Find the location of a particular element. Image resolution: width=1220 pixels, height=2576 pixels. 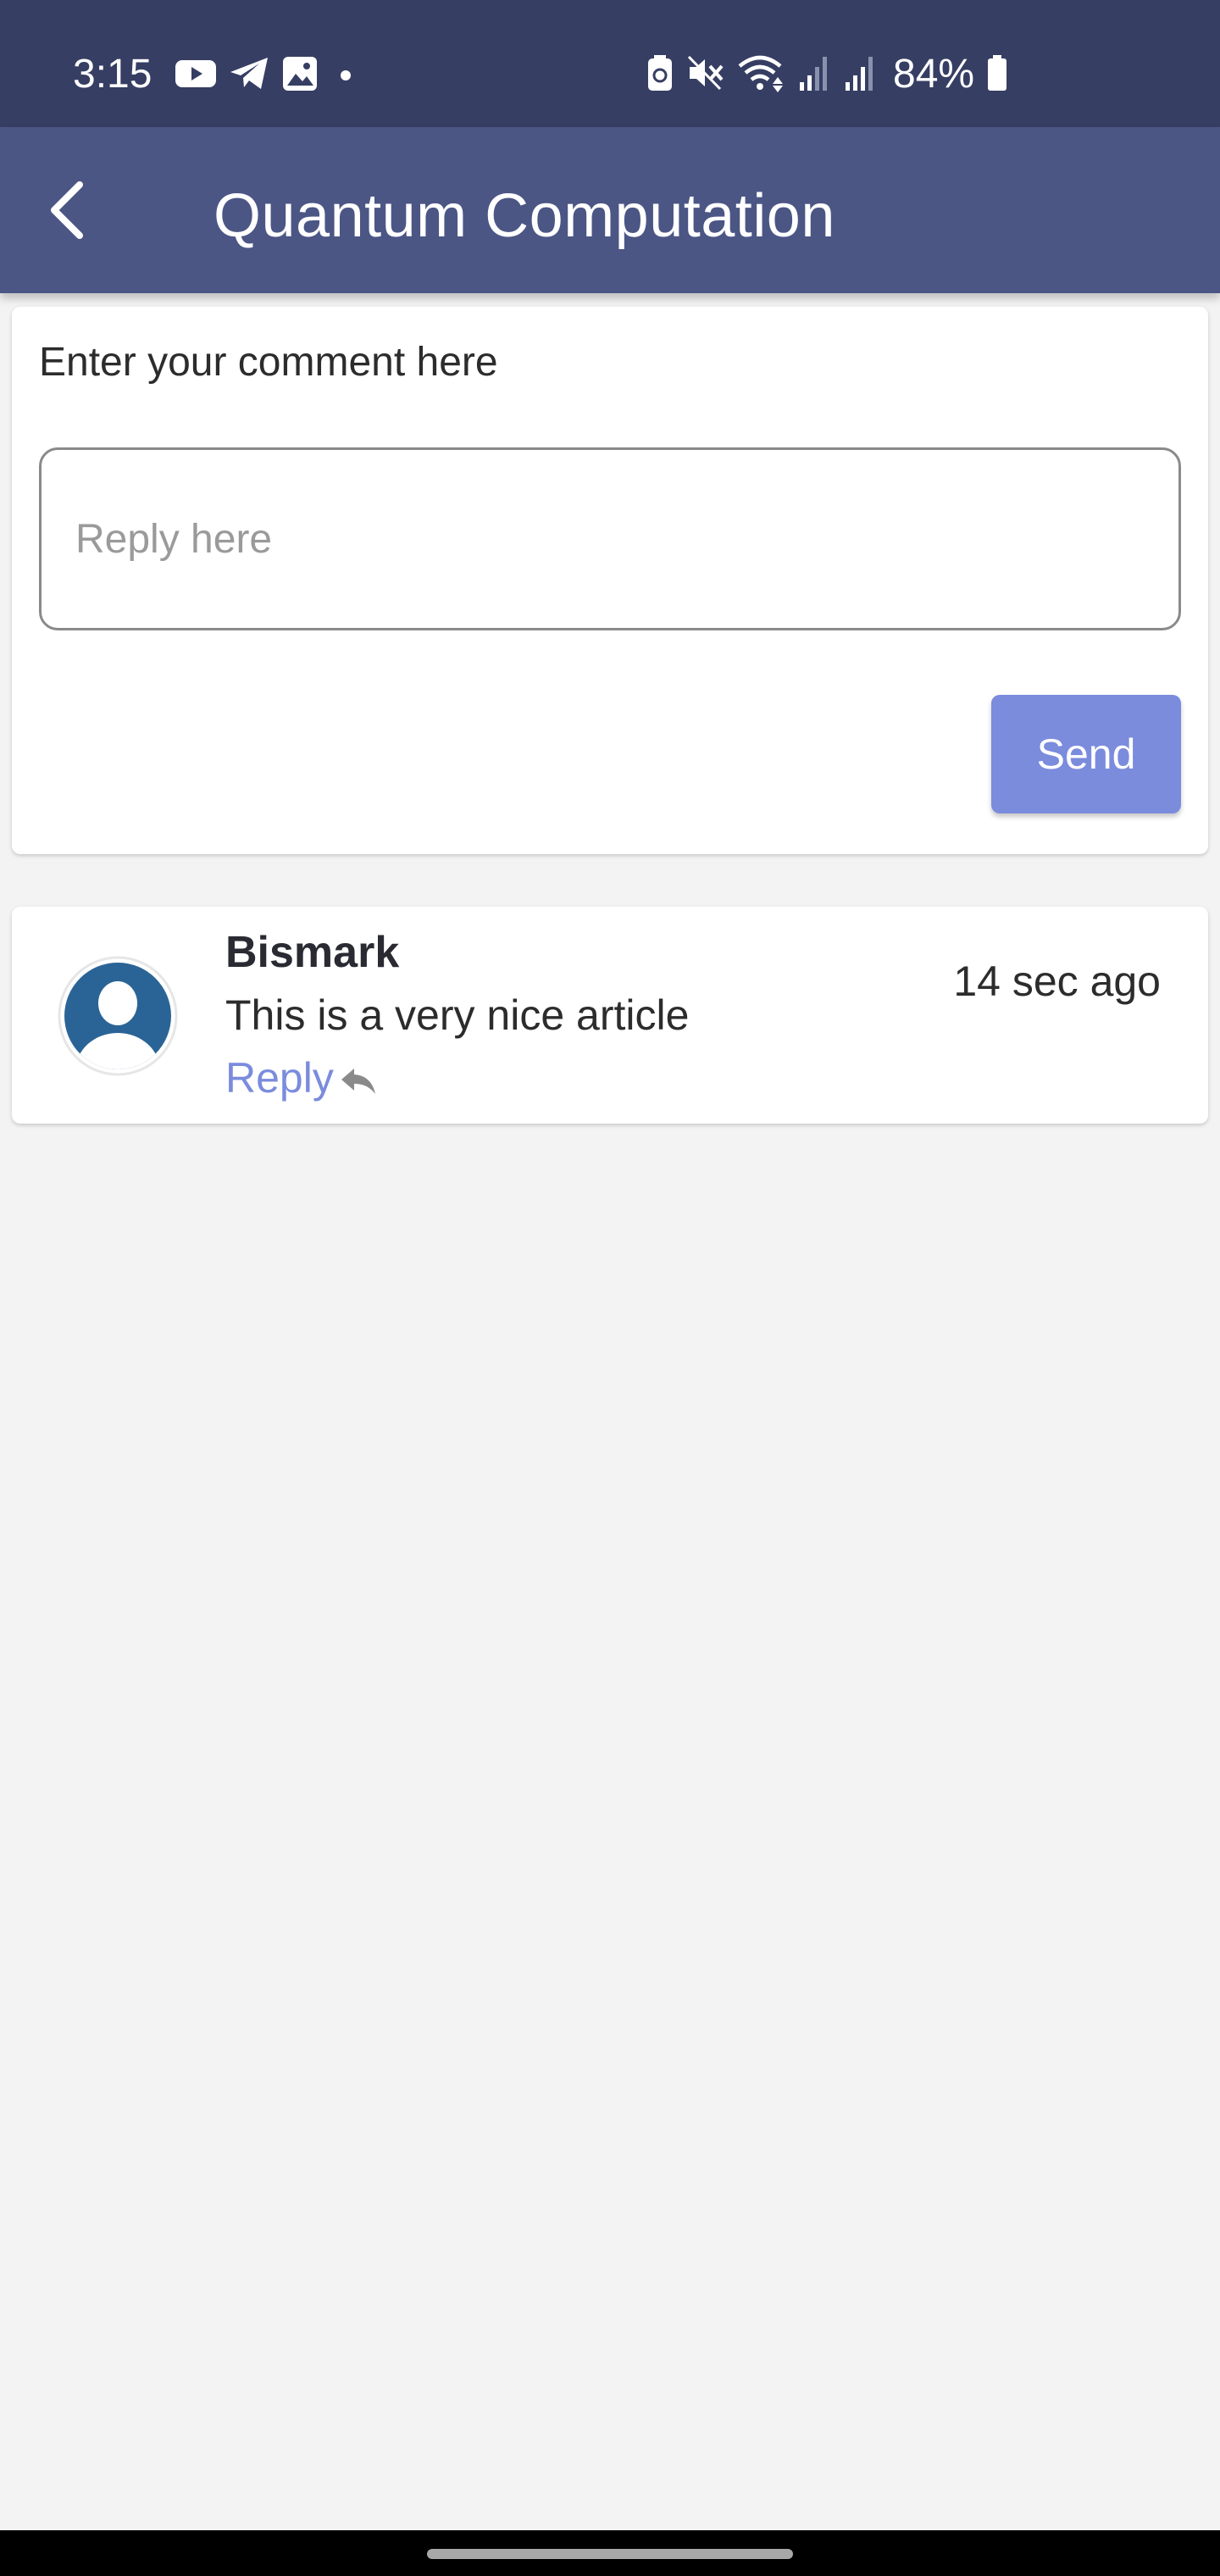

send-button: Send is located at coordinates (1086, 754).